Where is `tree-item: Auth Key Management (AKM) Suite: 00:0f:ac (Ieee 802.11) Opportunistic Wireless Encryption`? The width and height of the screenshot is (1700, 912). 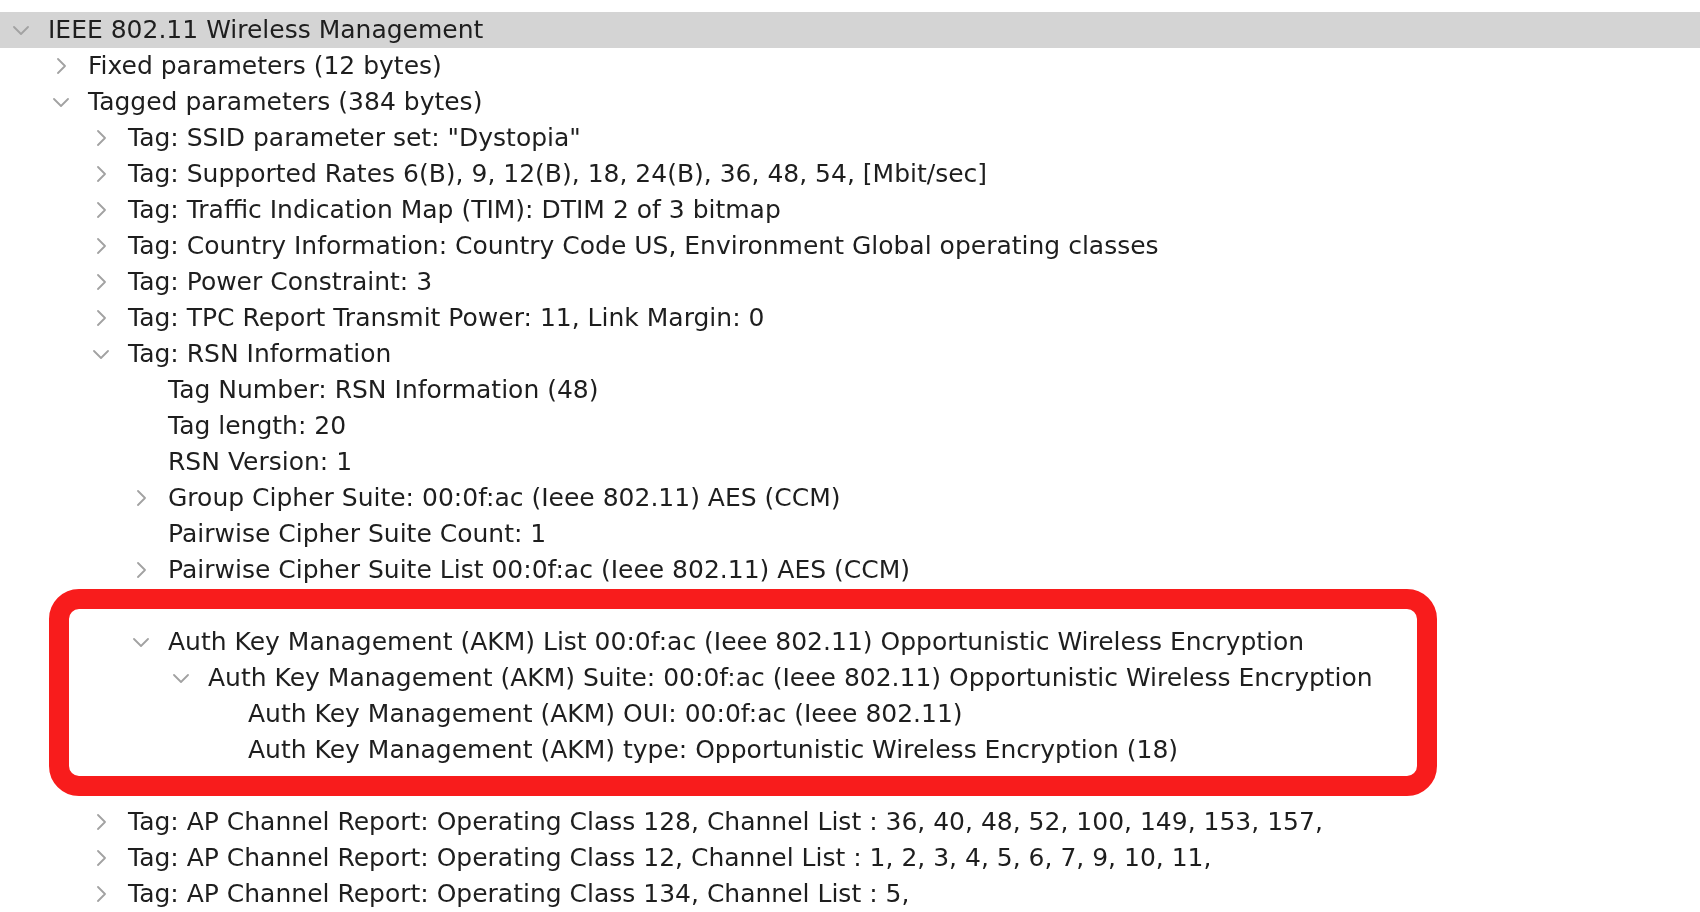
tree-item: Auth Key Management (AKM) Suite: 00:0f:ac (Ieee 802.11) Opportunistic Wireless Encryption is located at coordinates (743, 678).